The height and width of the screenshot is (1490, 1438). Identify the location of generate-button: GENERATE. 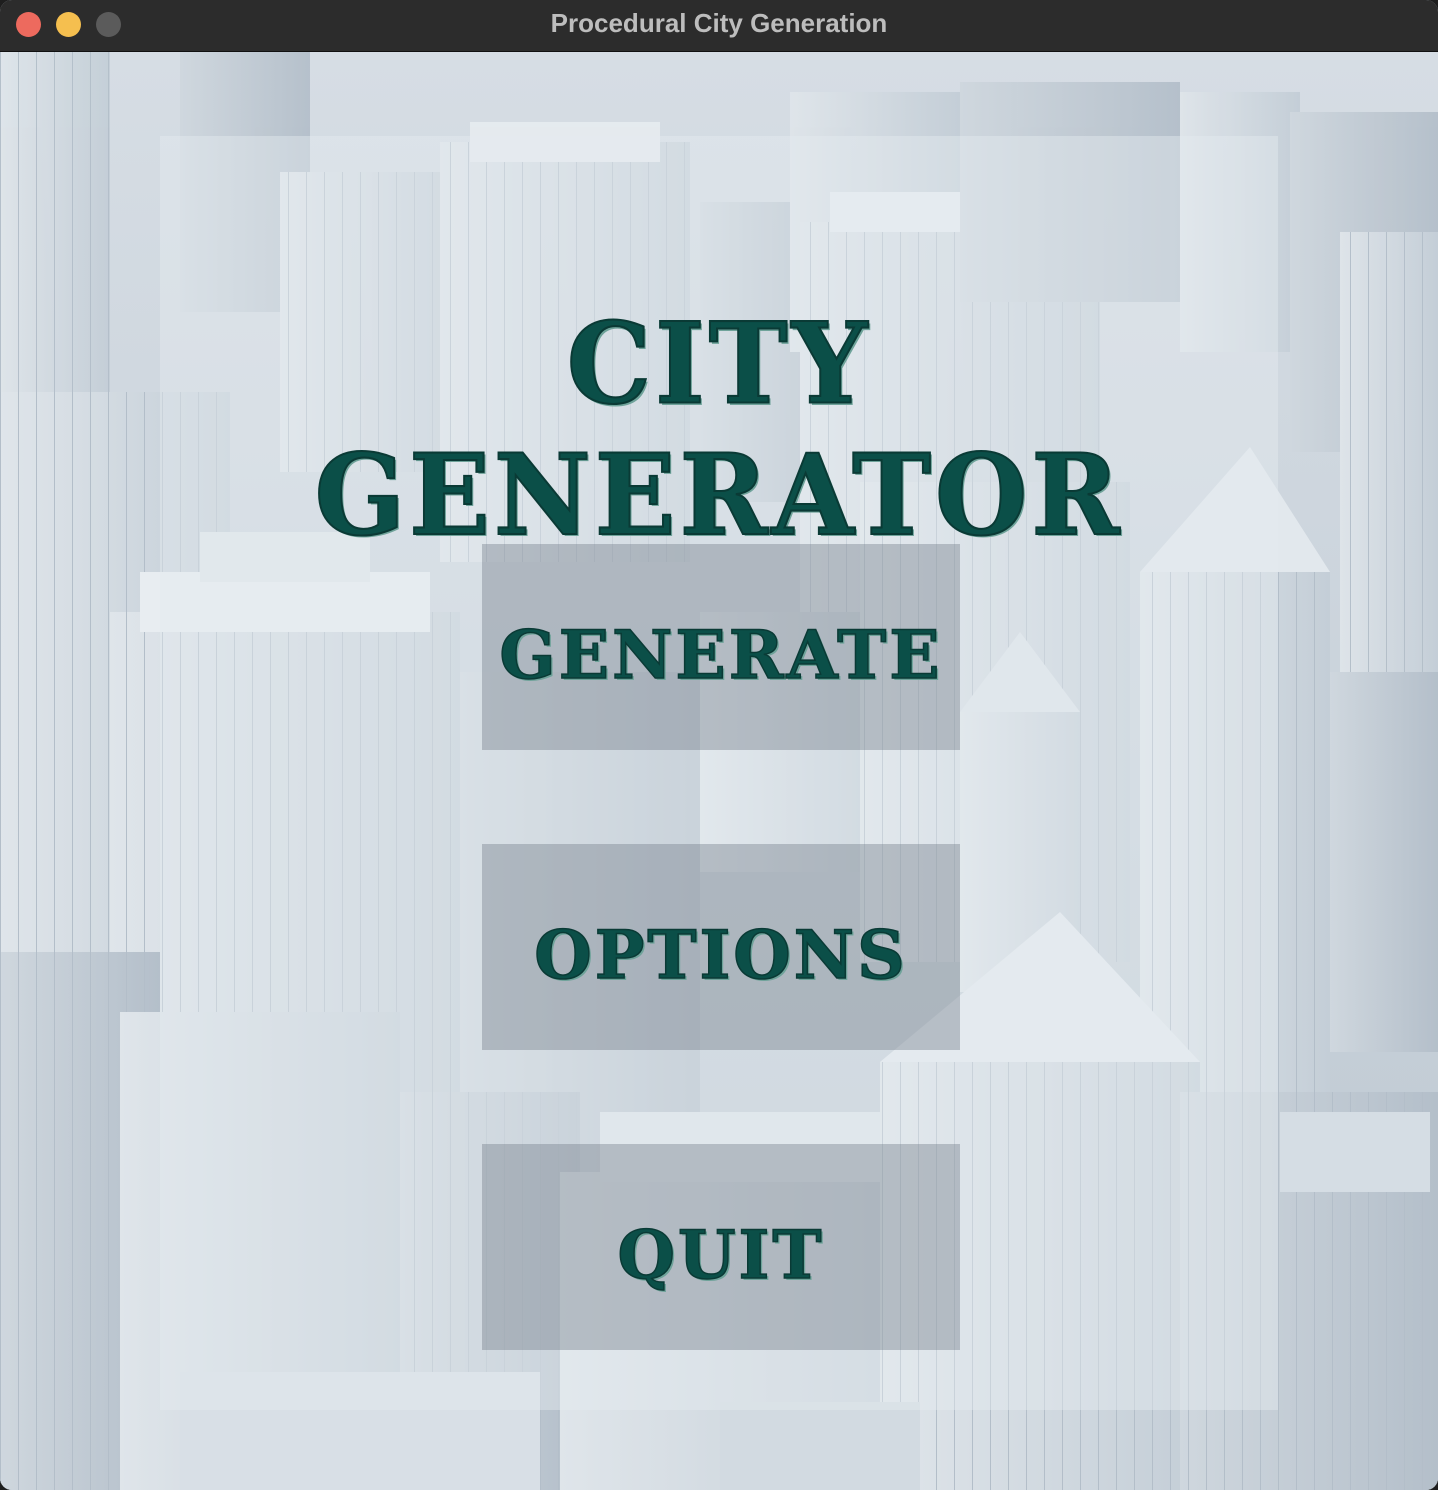
(721, 647).